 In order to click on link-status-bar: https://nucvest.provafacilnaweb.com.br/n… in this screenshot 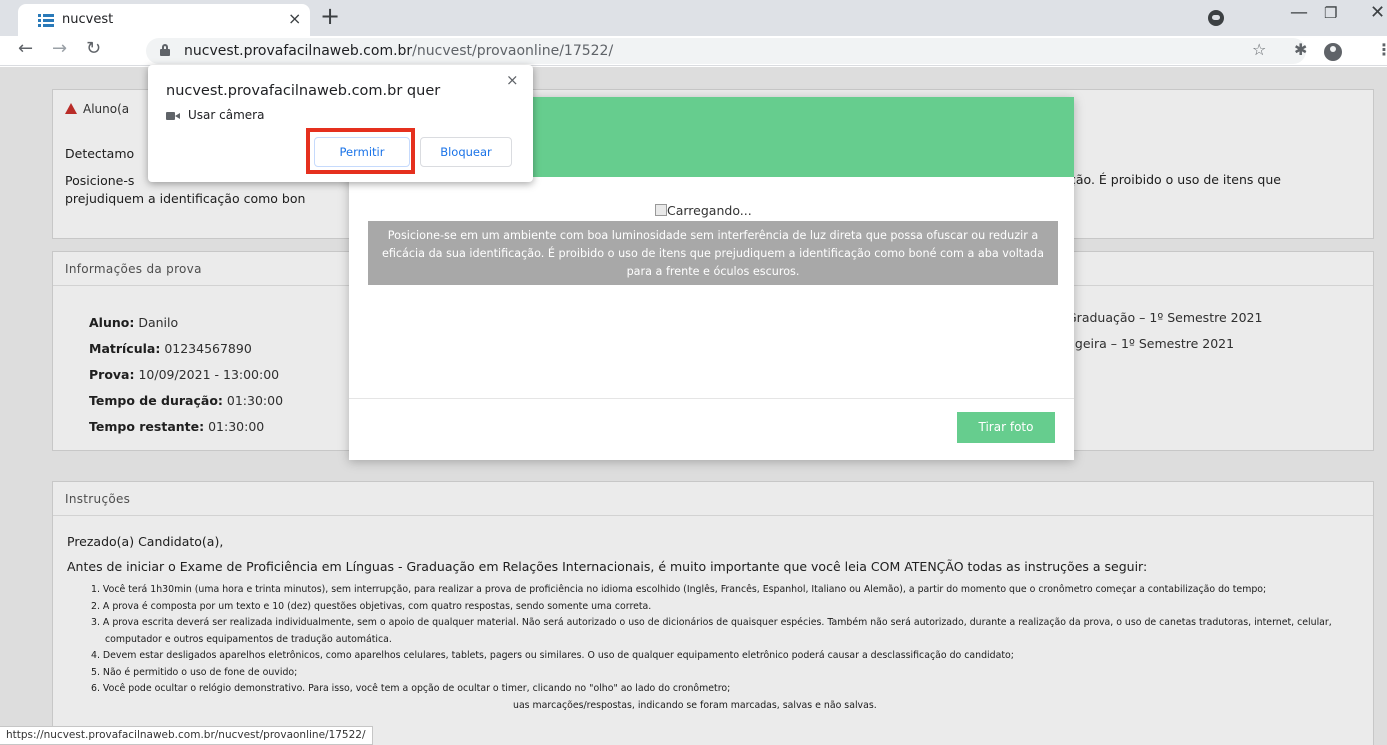, I will do `click(186, 735)`.